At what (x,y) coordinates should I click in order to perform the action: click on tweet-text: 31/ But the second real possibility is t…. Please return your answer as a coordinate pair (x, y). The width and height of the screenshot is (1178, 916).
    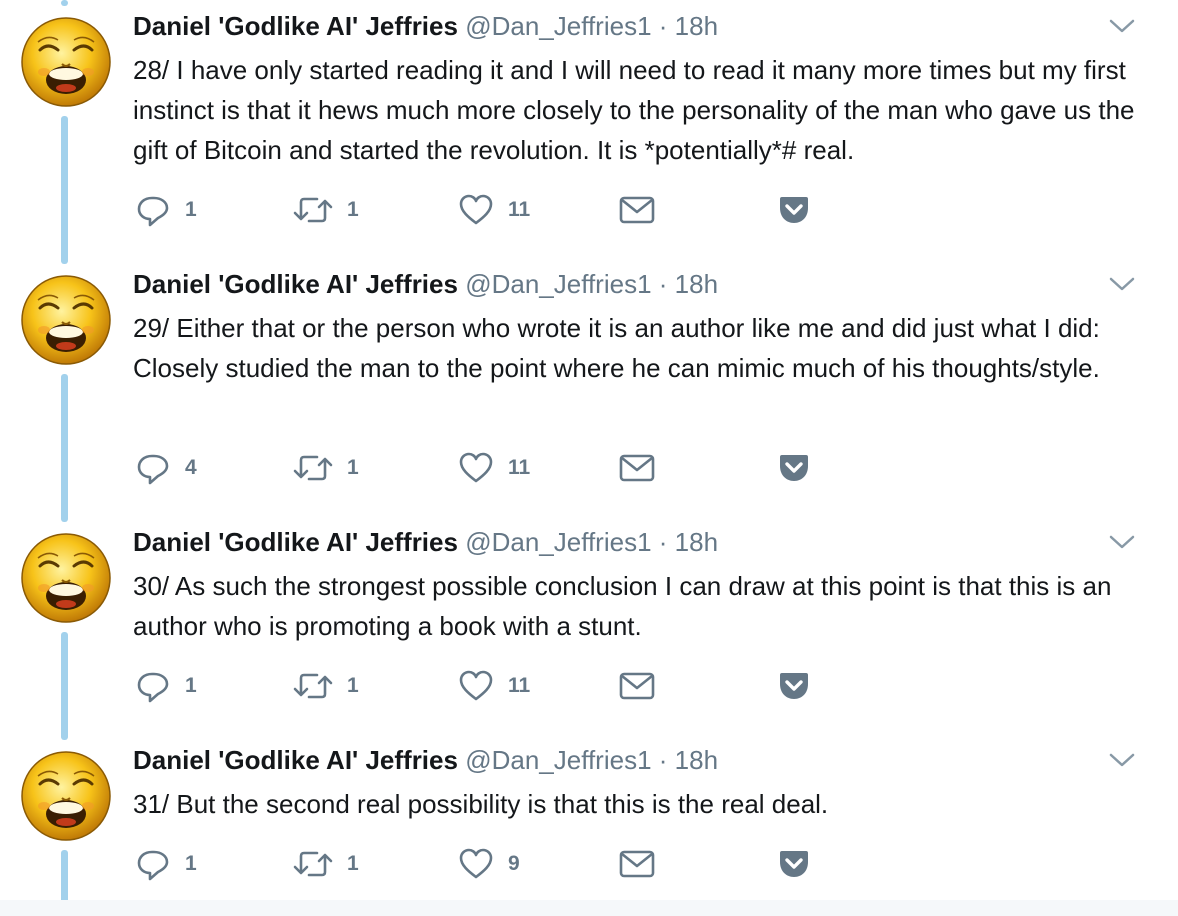
    Looking at the image, I should click on (481, 804).